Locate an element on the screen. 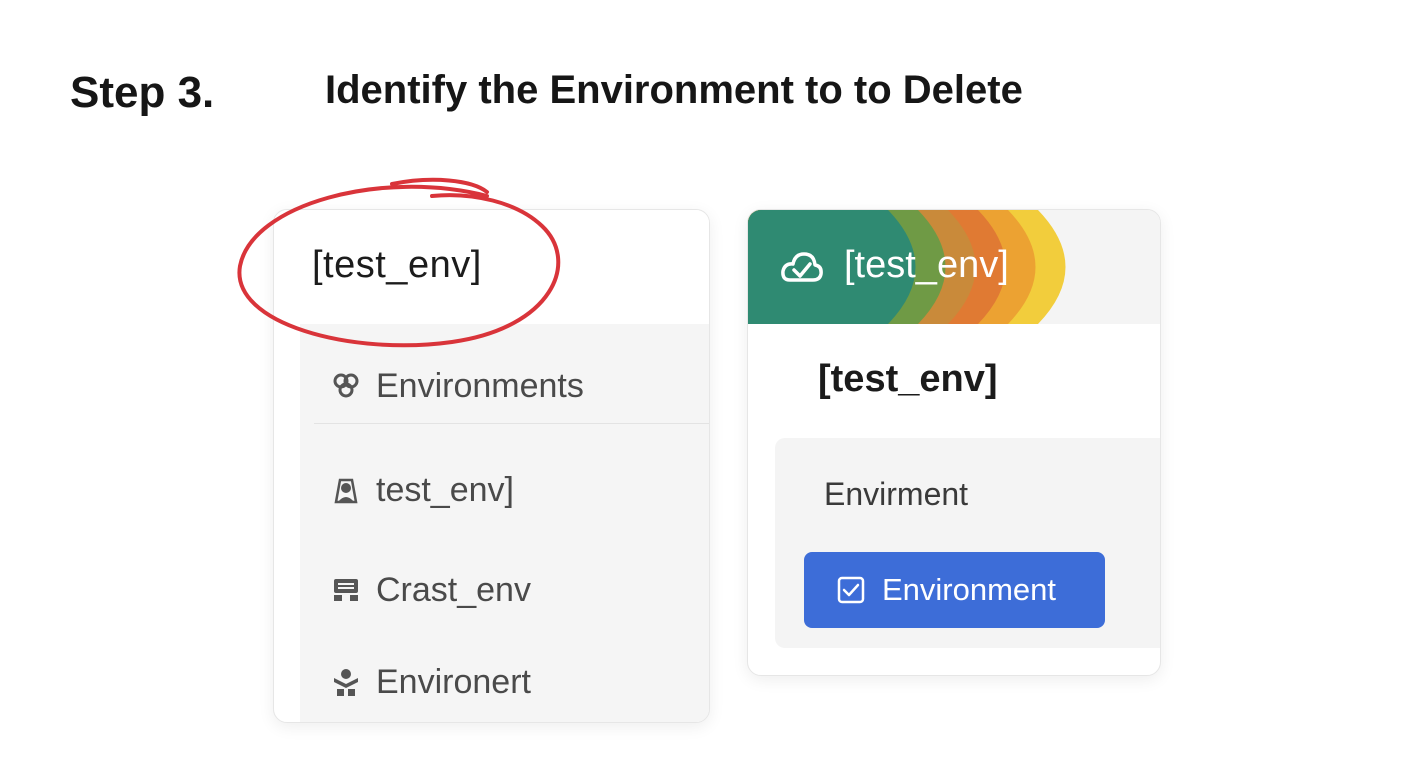 This screenshot has width=1408, height=768. user-icon is located at coordinates (346, 491).